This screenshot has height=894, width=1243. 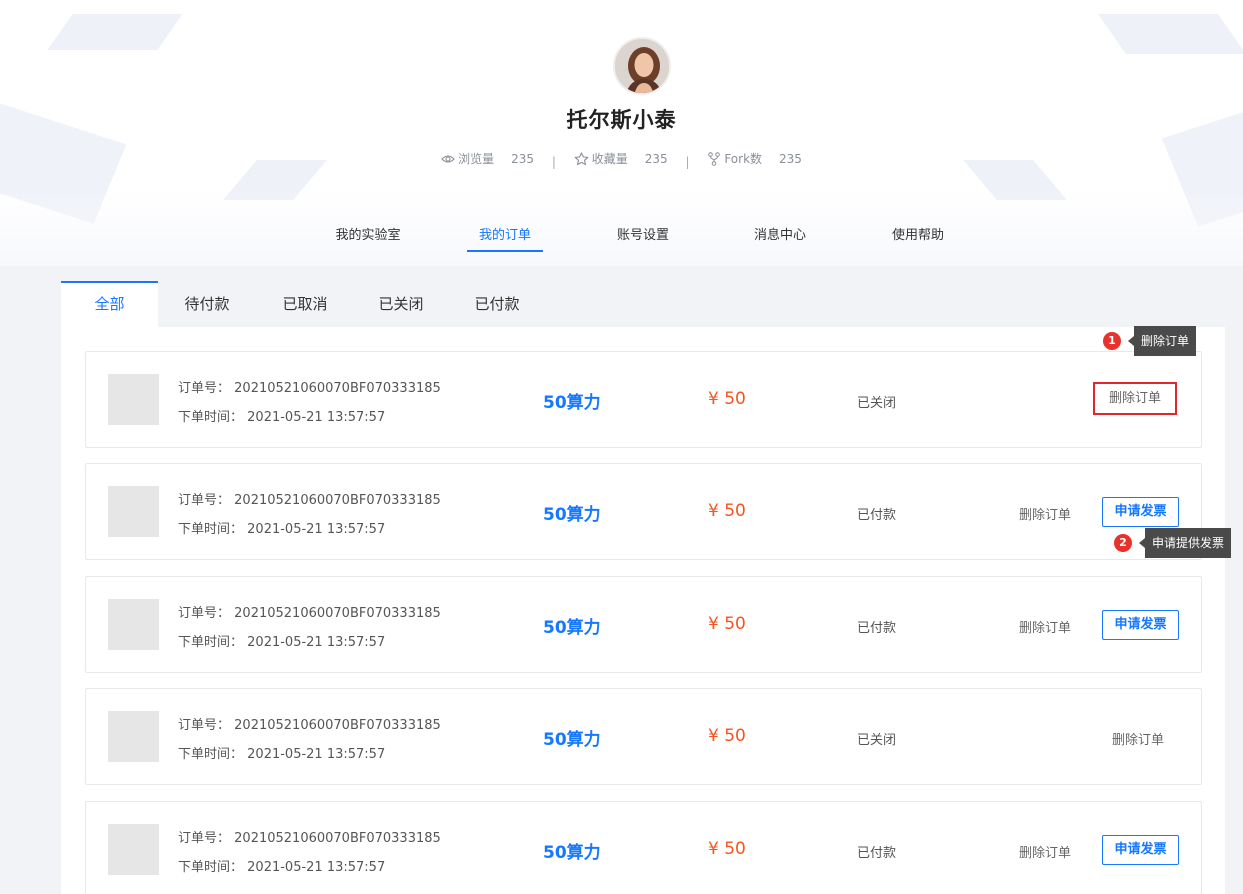 I want to click on annotation-request-invoice: 2 申请提供发票, so click(x=1173, y=543).